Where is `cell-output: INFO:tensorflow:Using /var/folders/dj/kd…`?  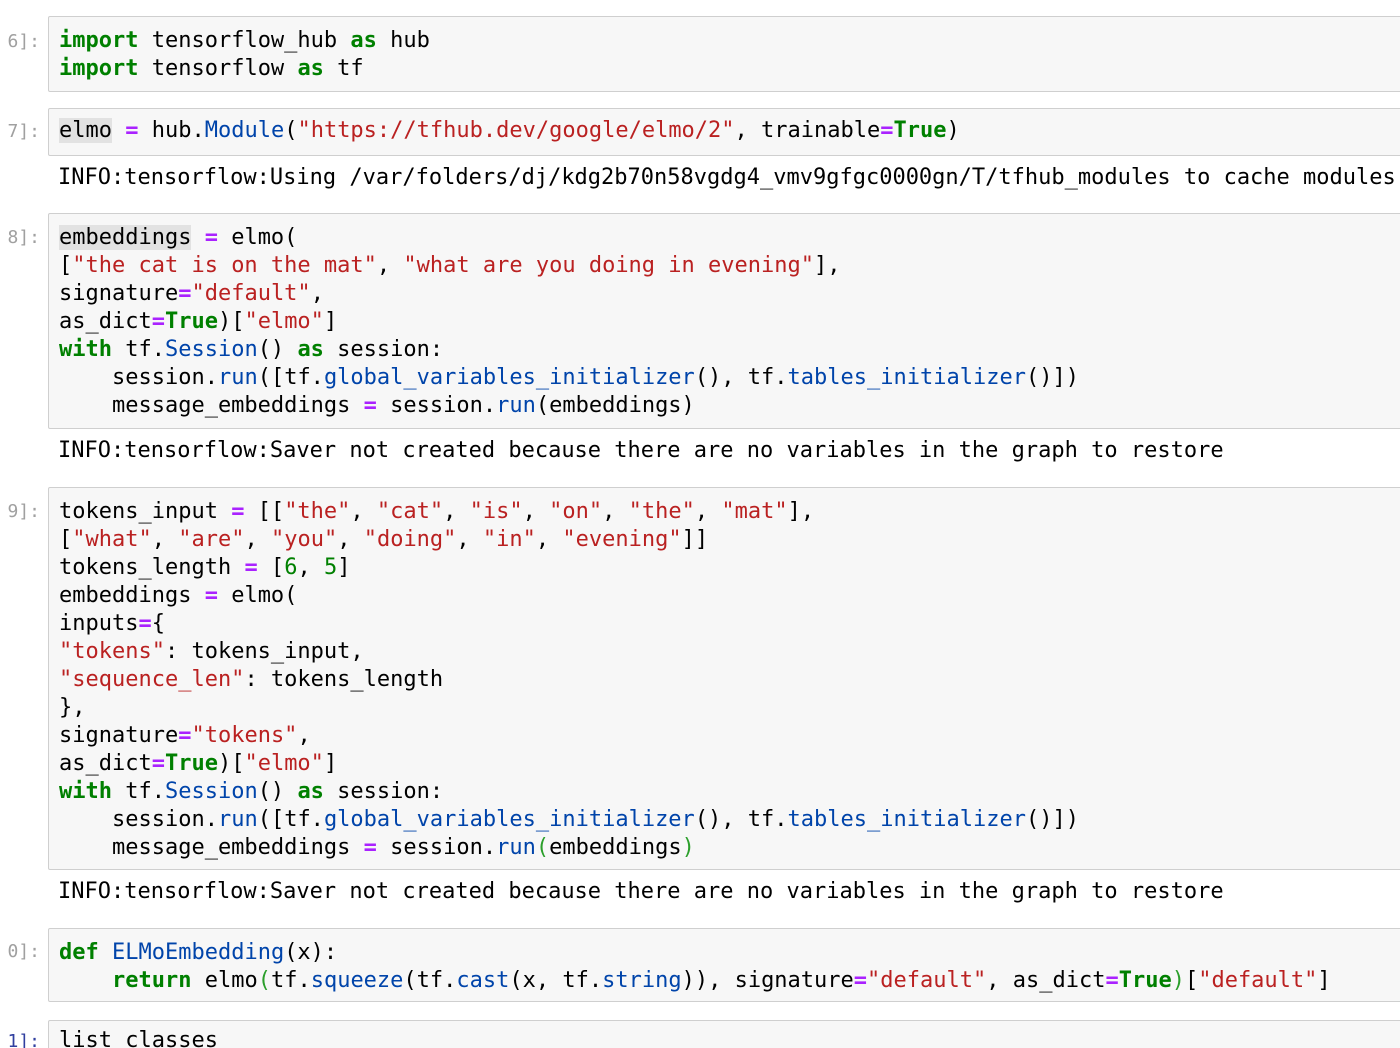 cell-output: INFO:tensorflow:Using /var/folders/dj/kd… is located at coordinates (729, 177).